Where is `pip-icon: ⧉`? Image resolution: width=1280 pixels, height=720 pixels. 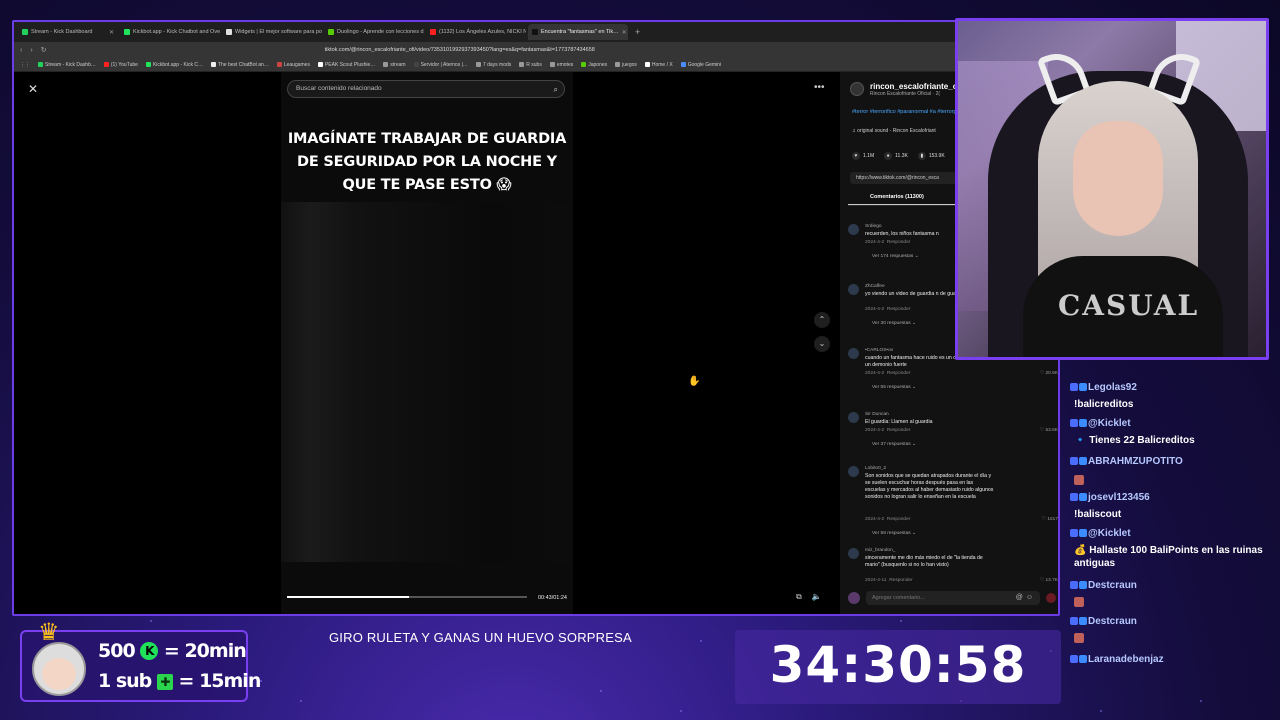
pip-icon: ⧉ is located at coordinates (799, 597).